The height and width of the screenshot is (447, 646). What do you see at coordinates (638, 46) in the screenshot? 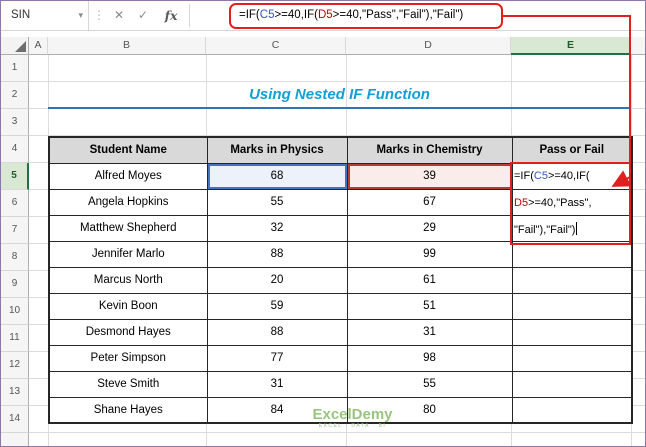
I see `column-header-stub` at bounding box center [638, 46].